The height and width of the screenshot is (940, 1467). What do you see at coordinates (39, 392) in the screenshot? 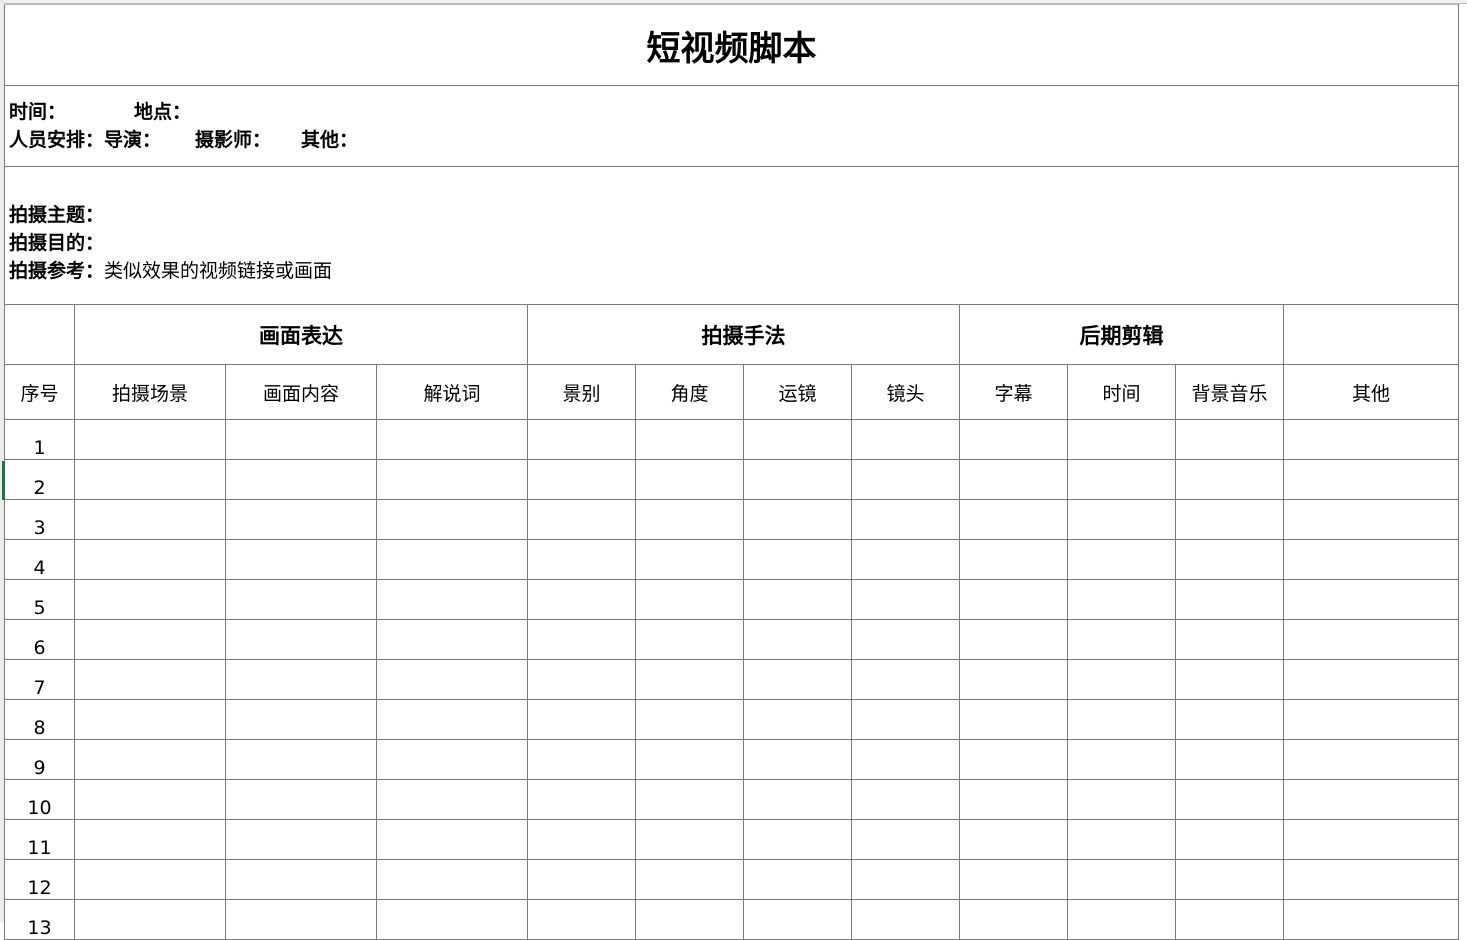
I see `column-header: 序号` at bounding box center [39, 392].